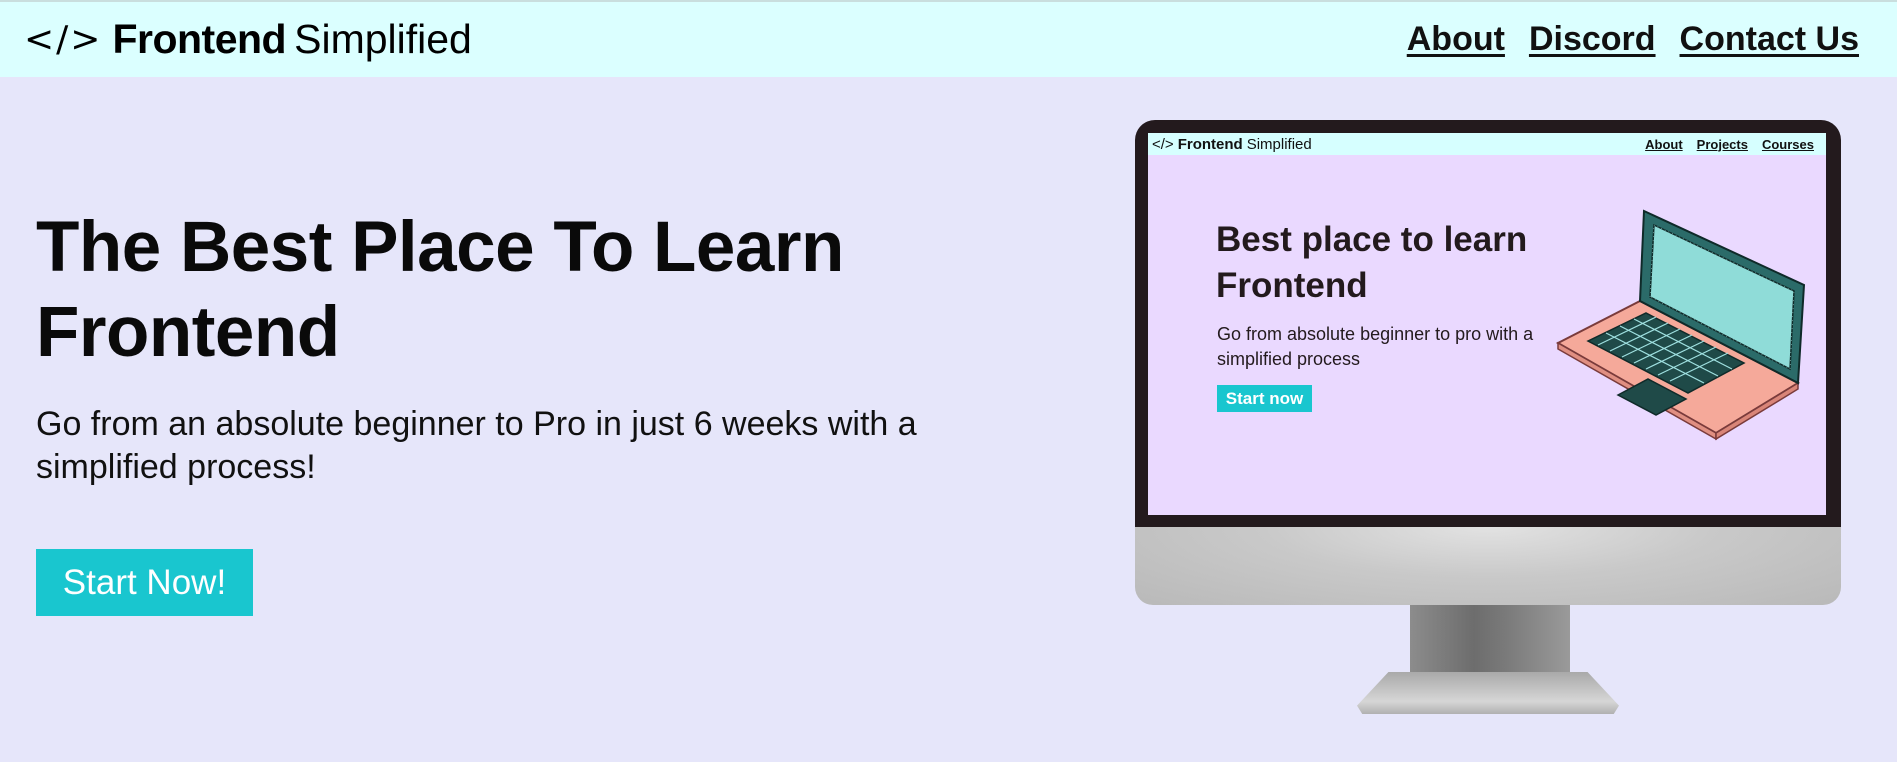 The image size is (1897, 762). What do you see at coordinates (1769, 39) in the screenshot?
I see `nav-link-contact: Contact Us` at bounding box center [1769, 39].